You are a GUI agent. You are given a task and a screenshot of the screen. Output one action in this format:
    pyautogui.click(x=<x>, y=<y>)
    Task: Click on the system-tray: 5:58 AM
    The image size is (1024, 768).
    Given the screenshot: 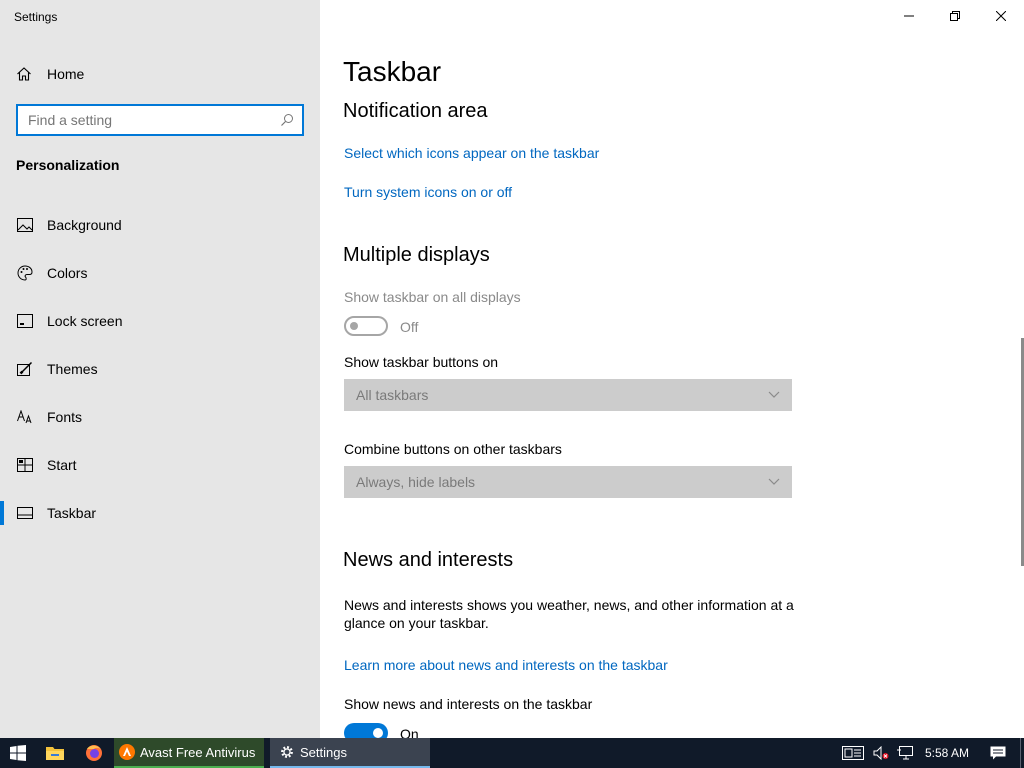 What is the action you would take?
    pyautogui.click(x=930, y=753)
    